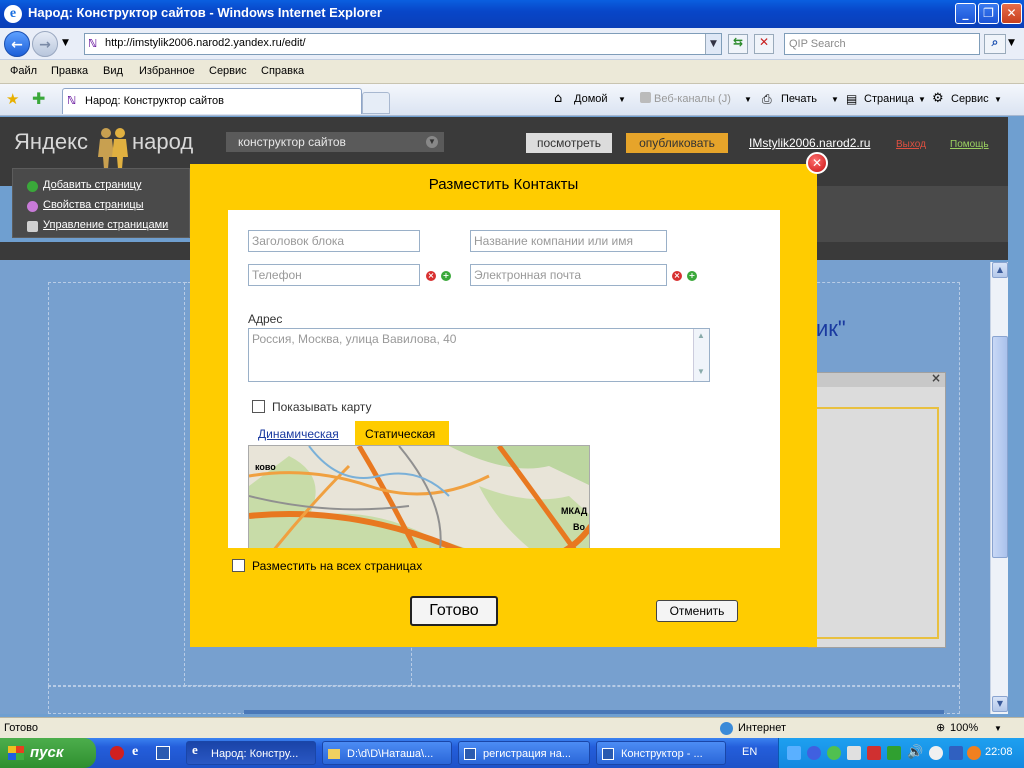 The height and width of the screenshot is (768, 1024). Describe the element at coordinates (591, 99) in the screenshot. I see `home-button: Домой` at that location.